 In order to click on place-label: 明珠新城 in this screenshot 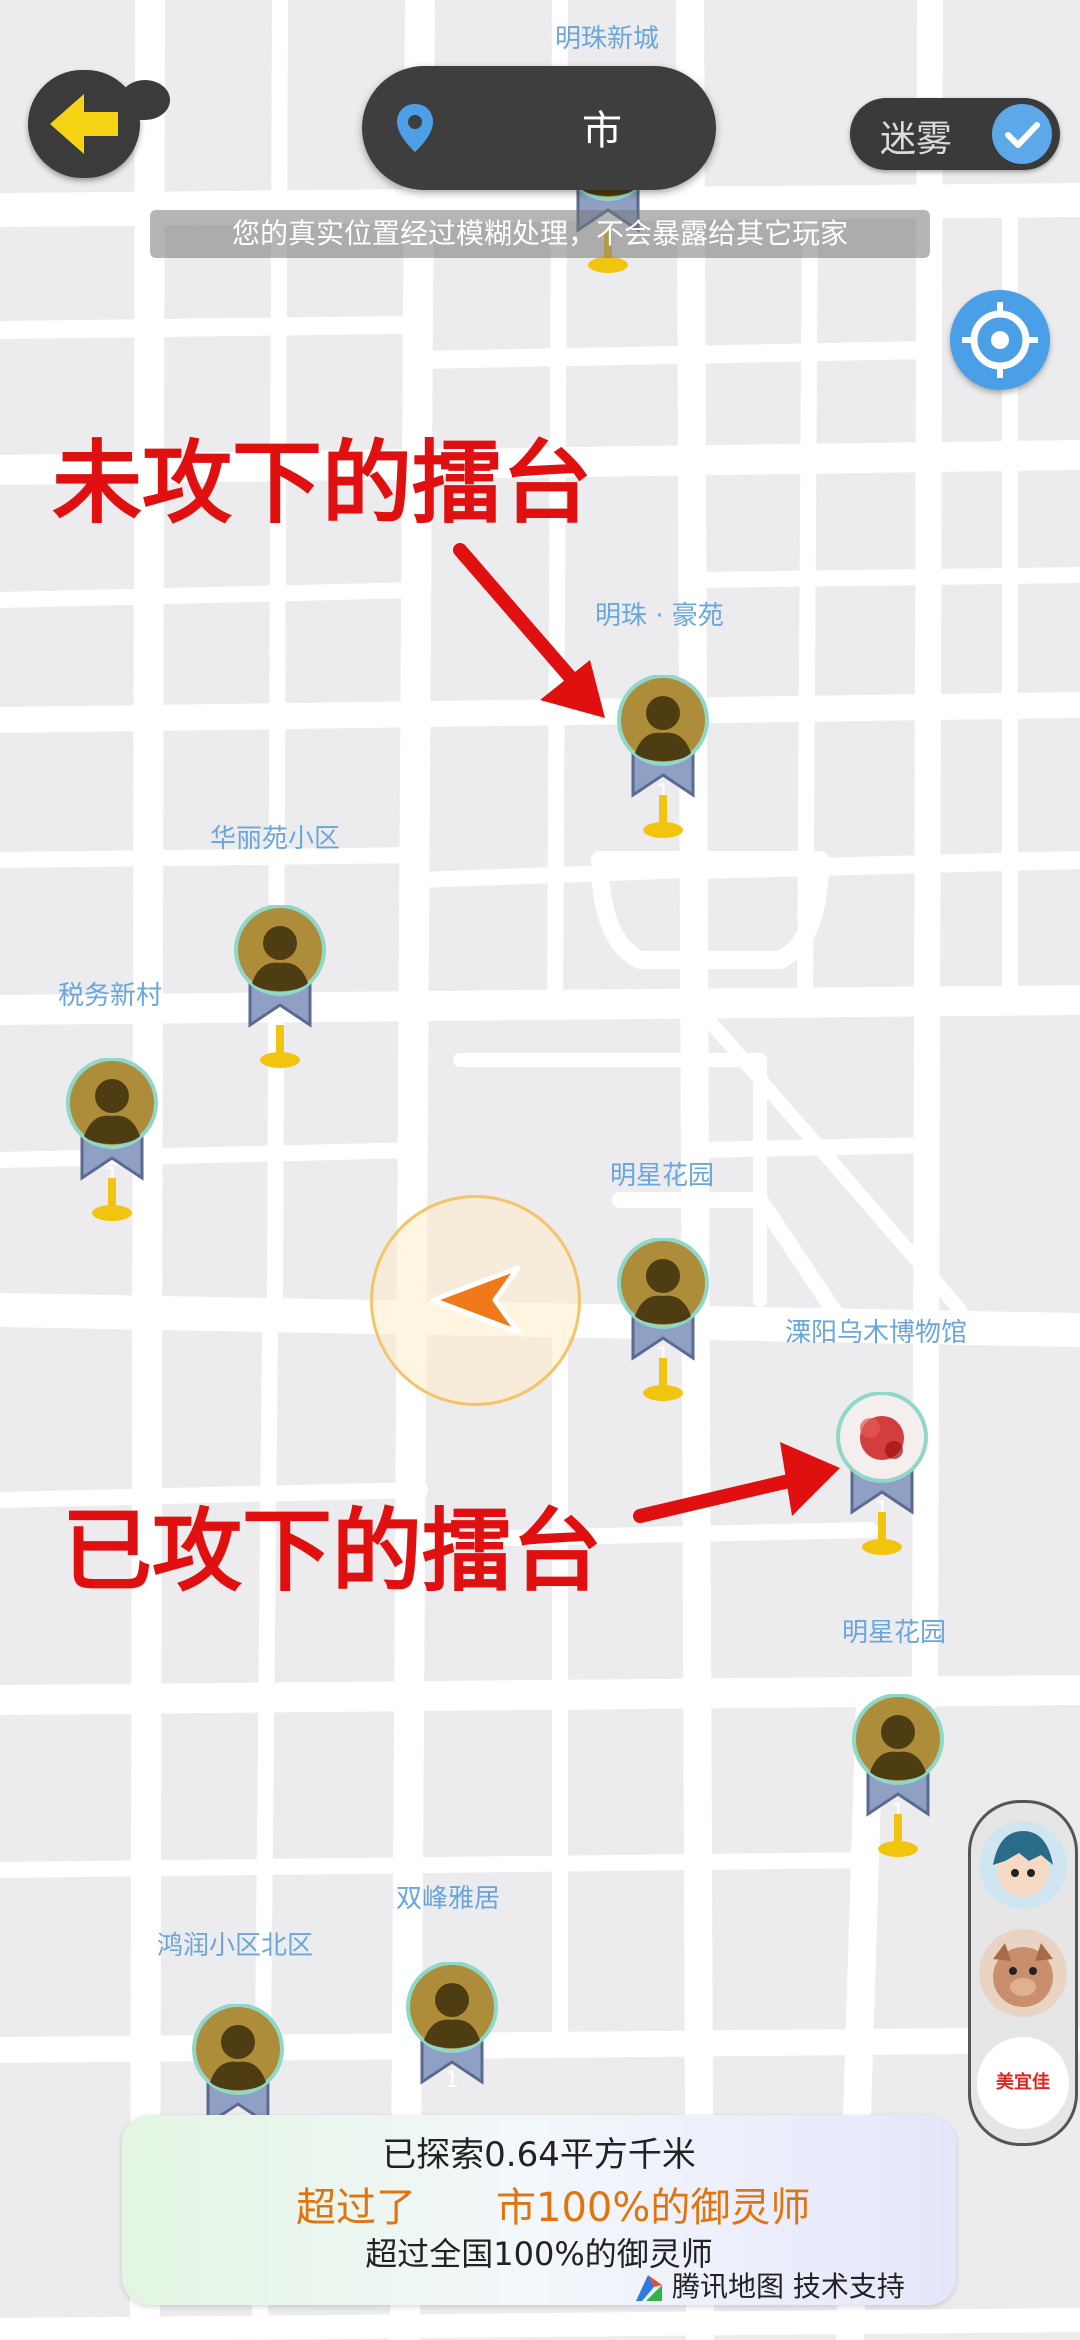, I will do `click(607, 39)`.